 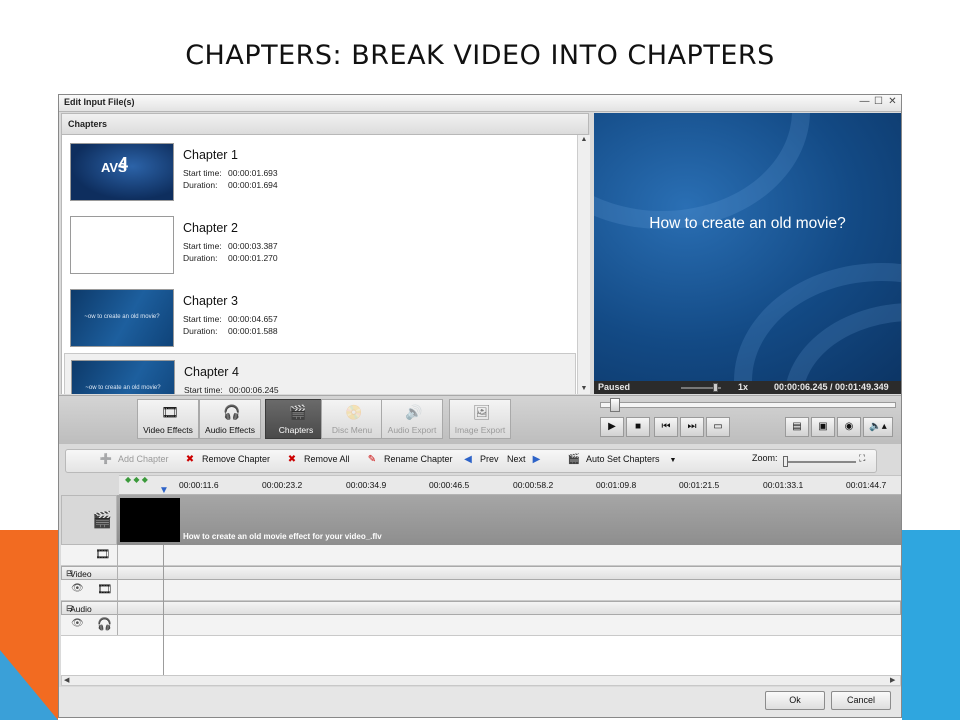 What do you see at coordinates (163, 610) in the screenshot?
I see `timeline-start-line` at bounding box center [163, 610].